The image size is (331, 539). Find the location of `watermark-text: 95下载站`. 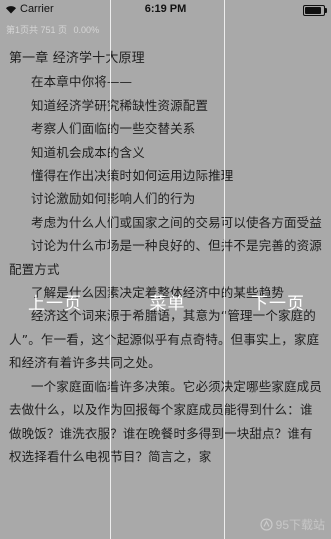

watermark-text: 95下载站 is located at coordinates (300, 525).